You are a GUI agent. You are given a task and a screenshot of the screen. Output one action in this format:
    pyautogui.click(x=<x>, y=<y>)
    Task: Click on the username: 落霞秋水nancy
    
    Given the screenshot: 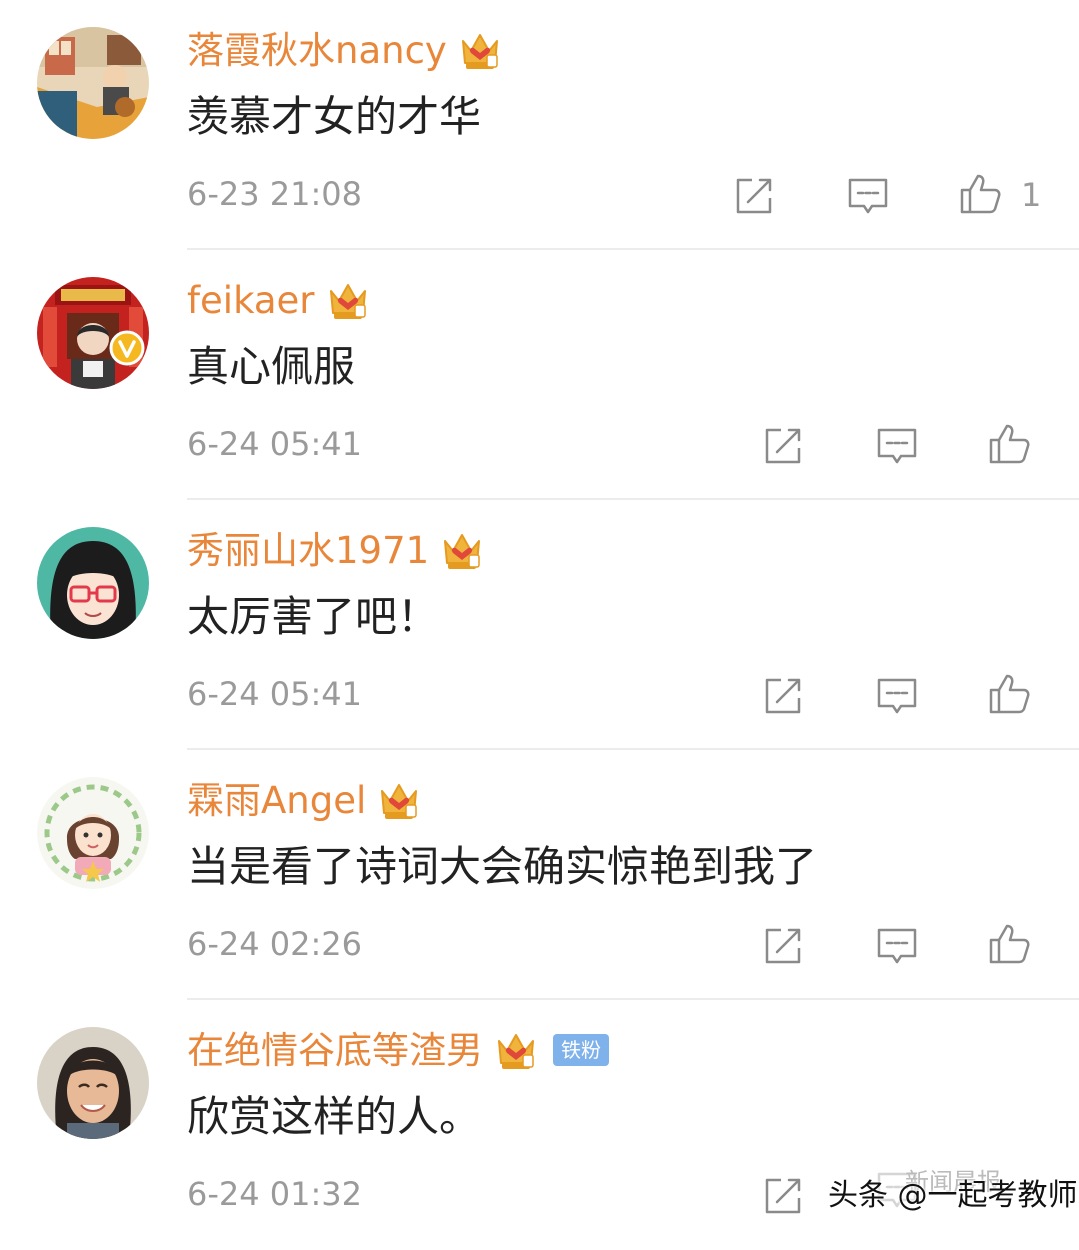 What is the action you would take?
    pyautogui.click(x=317, y=50)
    